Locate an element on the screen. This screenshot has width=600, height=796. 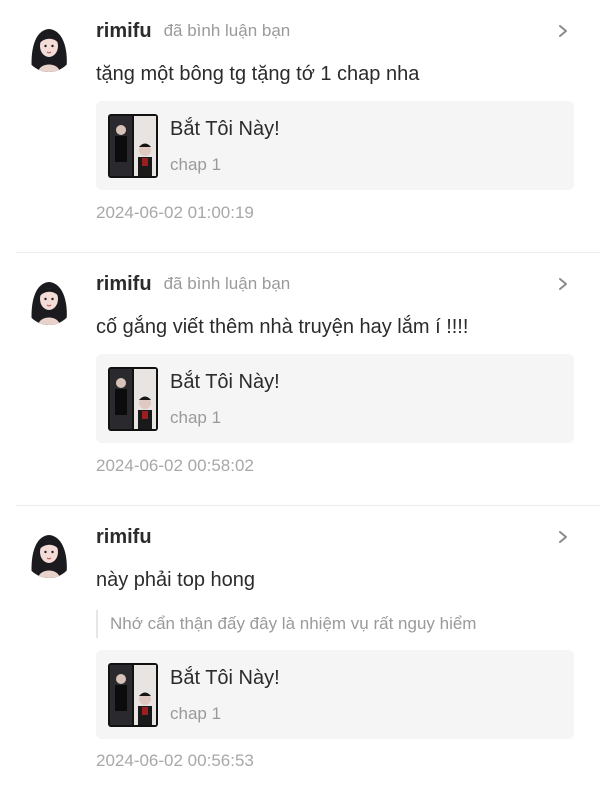
comment-text: tặng một bông tg tặng tớ 1 chap nha is located at coordinates (258, 74).